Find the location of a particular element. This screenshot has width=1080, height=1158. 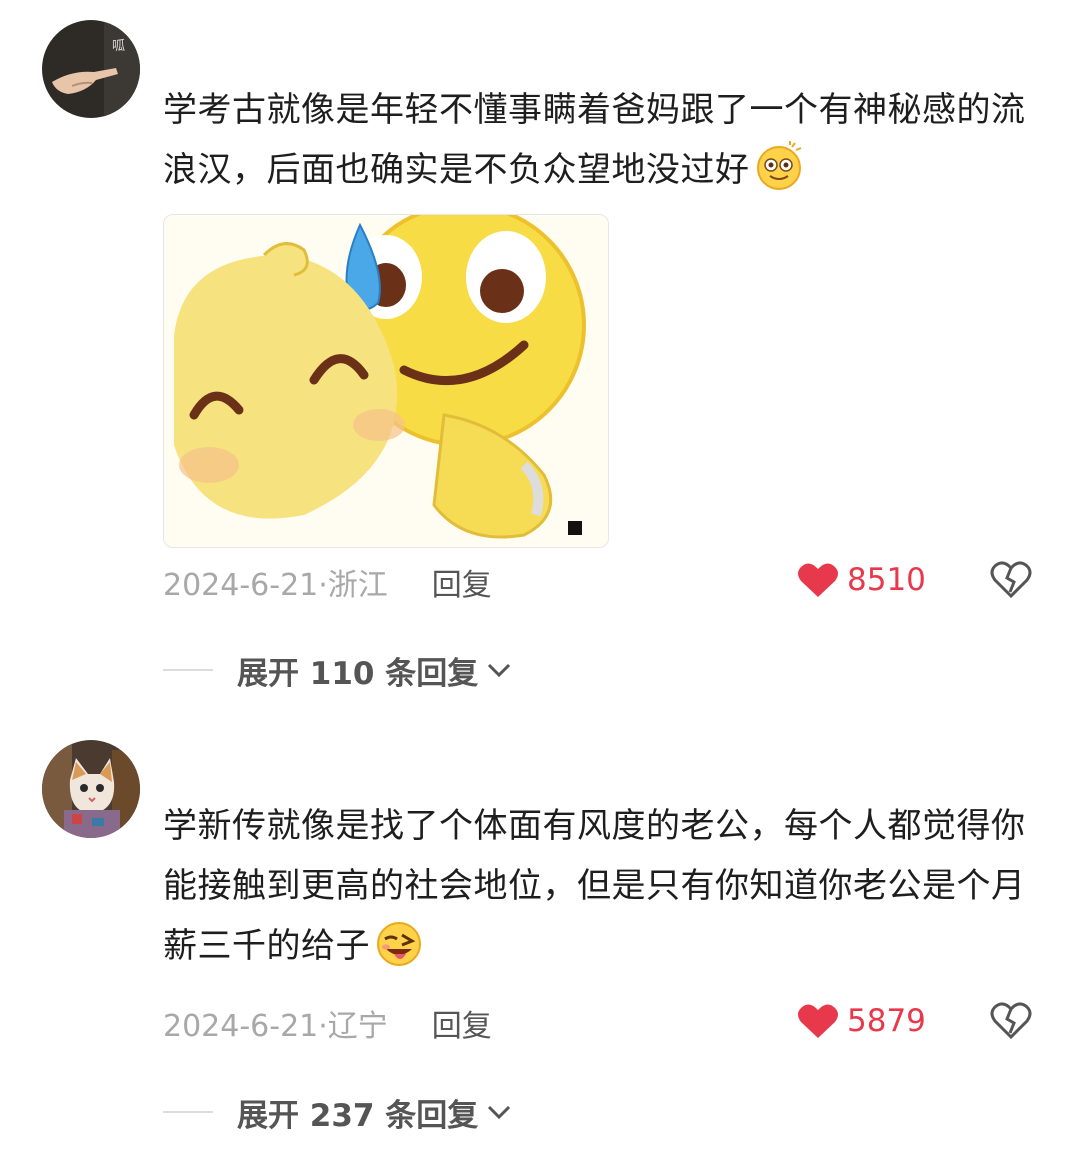

cat-avatar-icon is located at coordinates (91, 789).